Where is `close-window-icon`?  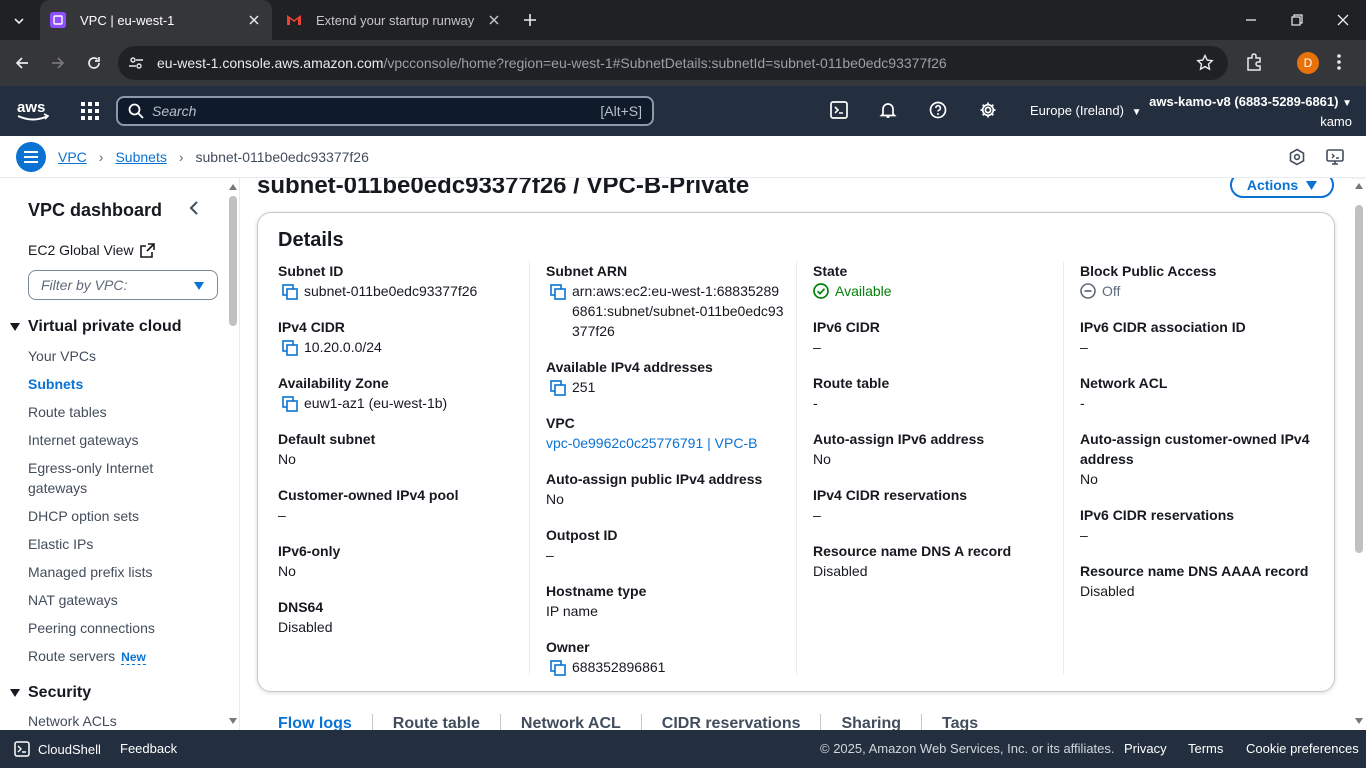 close-window-icon is located at coordinates (1343, 20).